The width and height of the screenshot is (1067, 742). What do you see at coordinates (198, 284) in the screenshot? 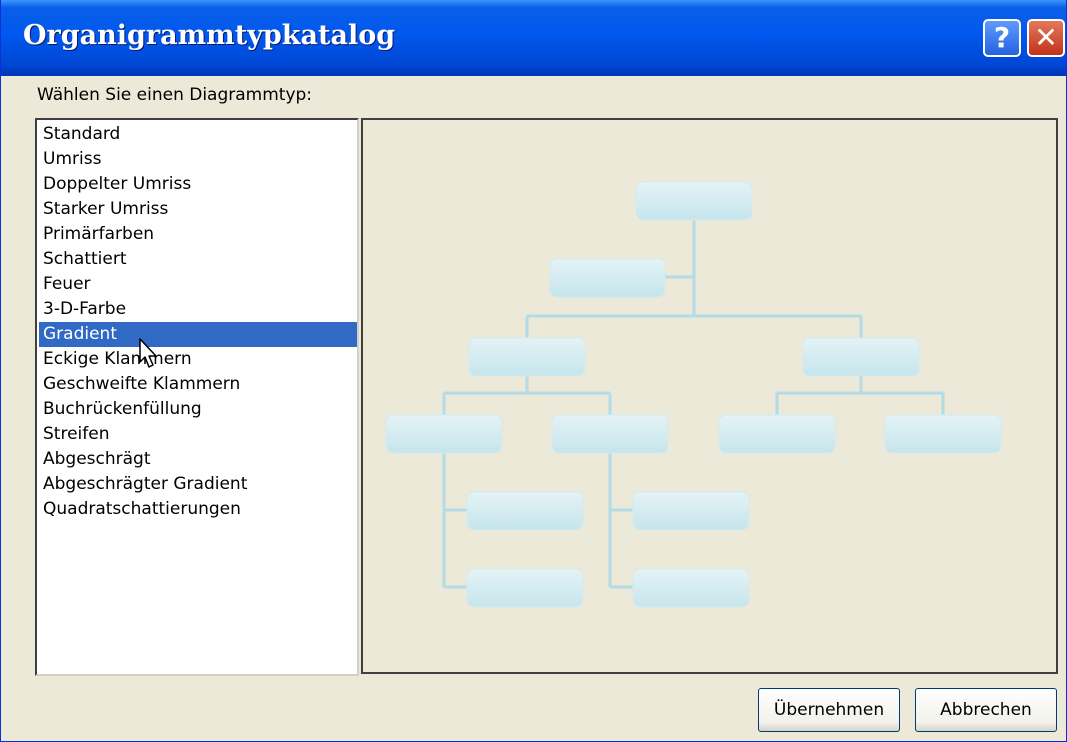
I see `list-item: Feuer` at bounding box center [198, 284].